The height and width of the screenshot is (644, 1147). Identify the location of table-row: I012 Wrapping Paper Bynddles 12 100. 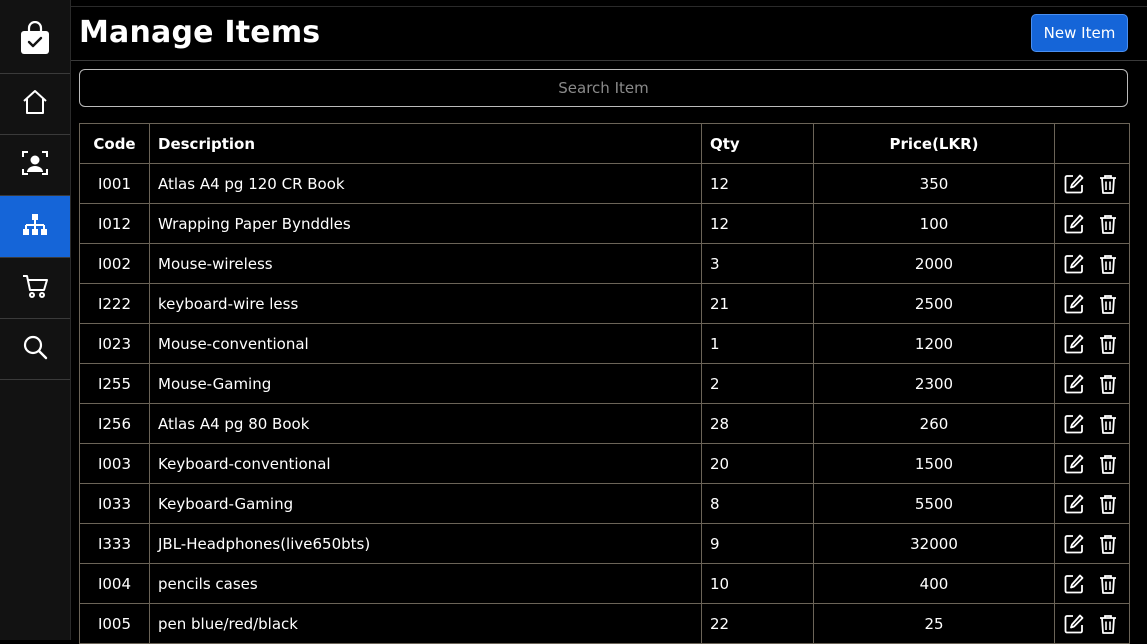
(604, 223).